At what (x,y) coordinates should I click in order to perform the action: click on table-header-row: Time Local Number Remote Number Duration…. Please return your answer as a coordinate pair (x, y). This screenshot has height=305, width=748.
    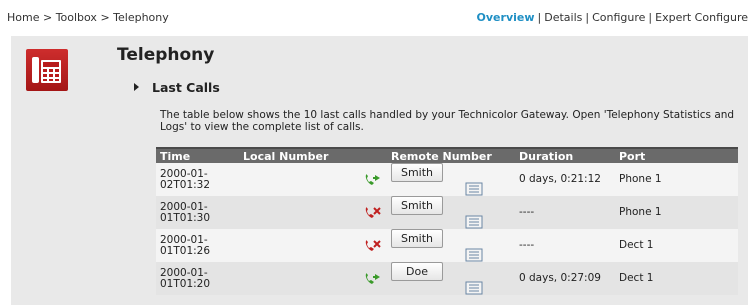
    Looking at the image, I should click on (447, 155).